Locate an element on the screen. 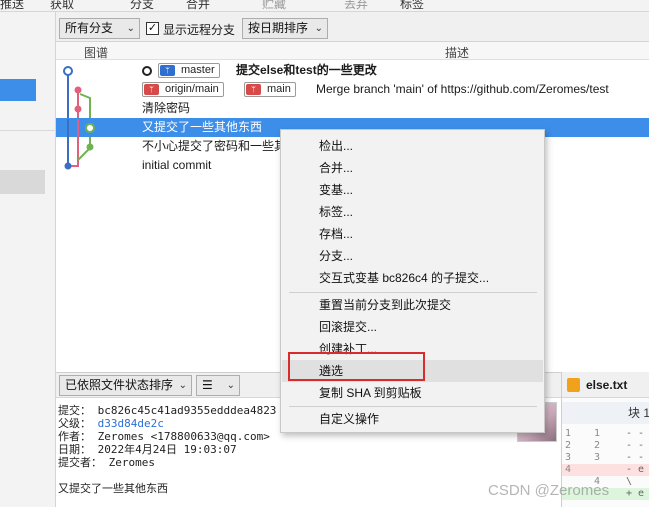 The height and width of the screenshot is (507, 649). sort-order-value: 按日期排序 is located at coordinates (278, 28).